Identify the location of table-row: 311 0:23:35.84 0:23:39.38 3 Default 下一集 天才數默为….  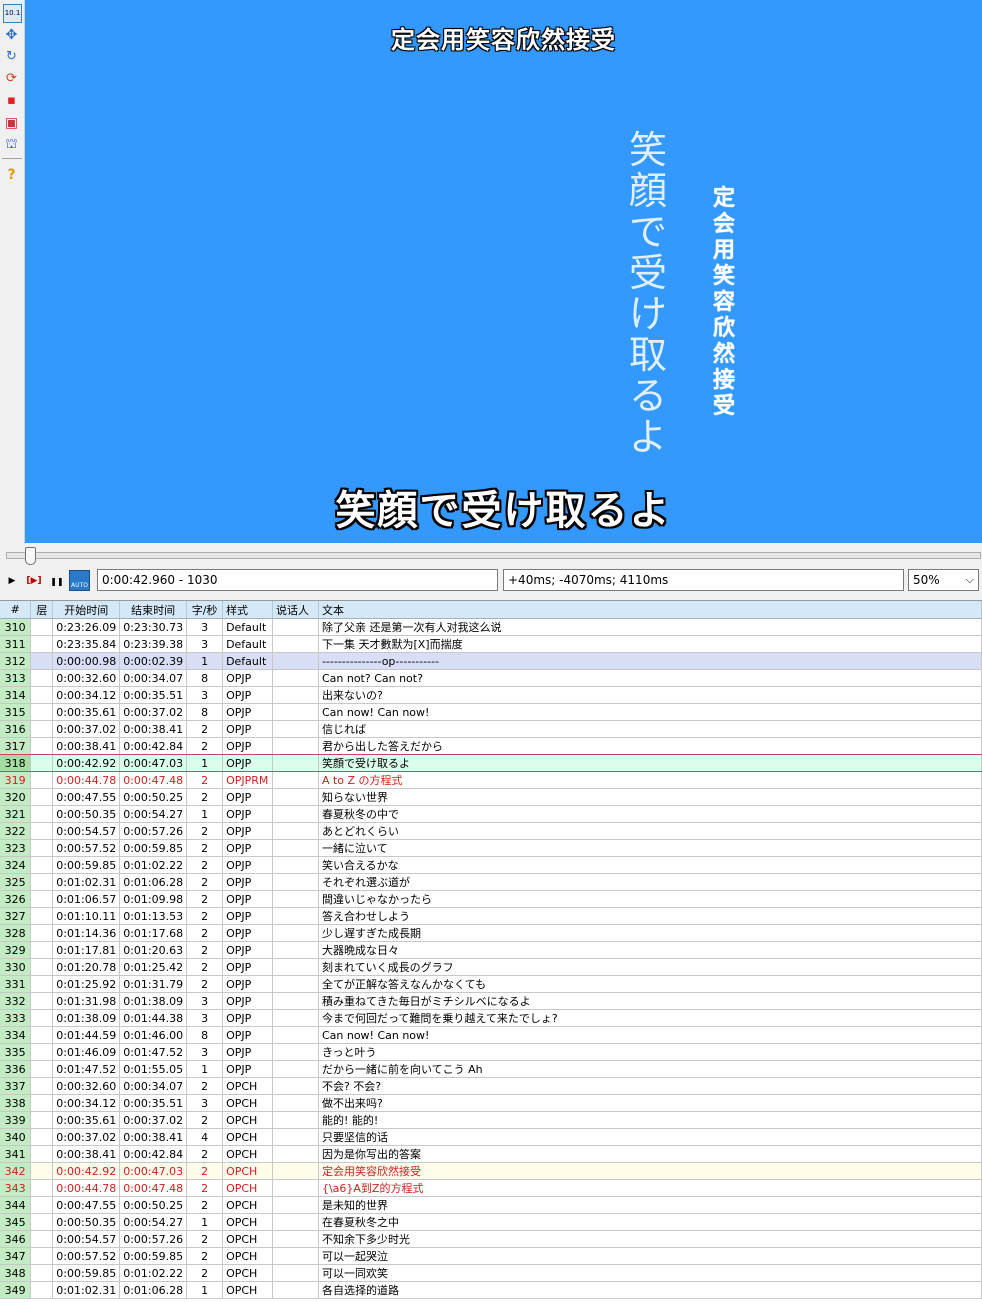
(491, 644).